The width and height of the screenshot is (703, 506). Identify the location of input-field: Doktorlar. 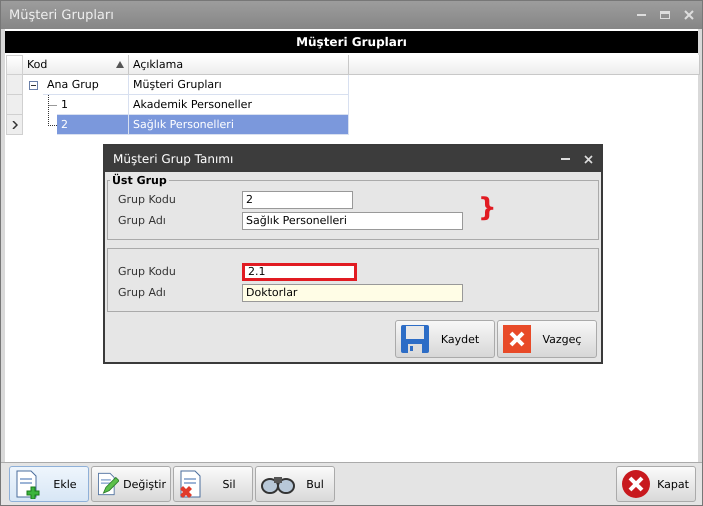
(352, 293).